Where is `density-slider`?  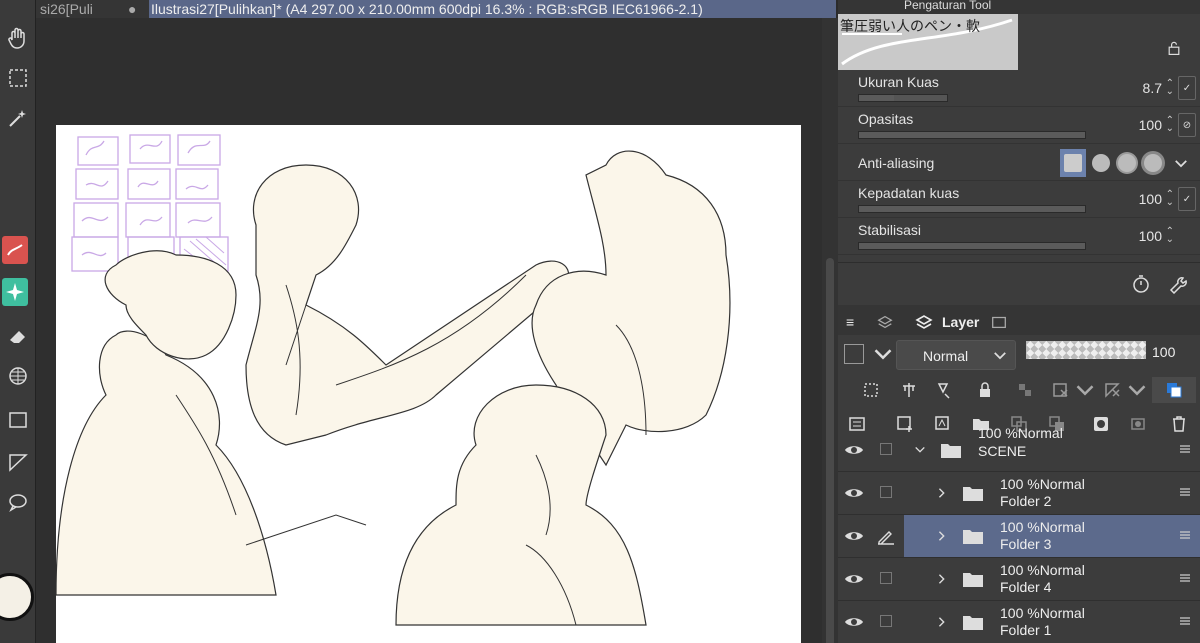
density-slider is located at coordinates (972, 209).